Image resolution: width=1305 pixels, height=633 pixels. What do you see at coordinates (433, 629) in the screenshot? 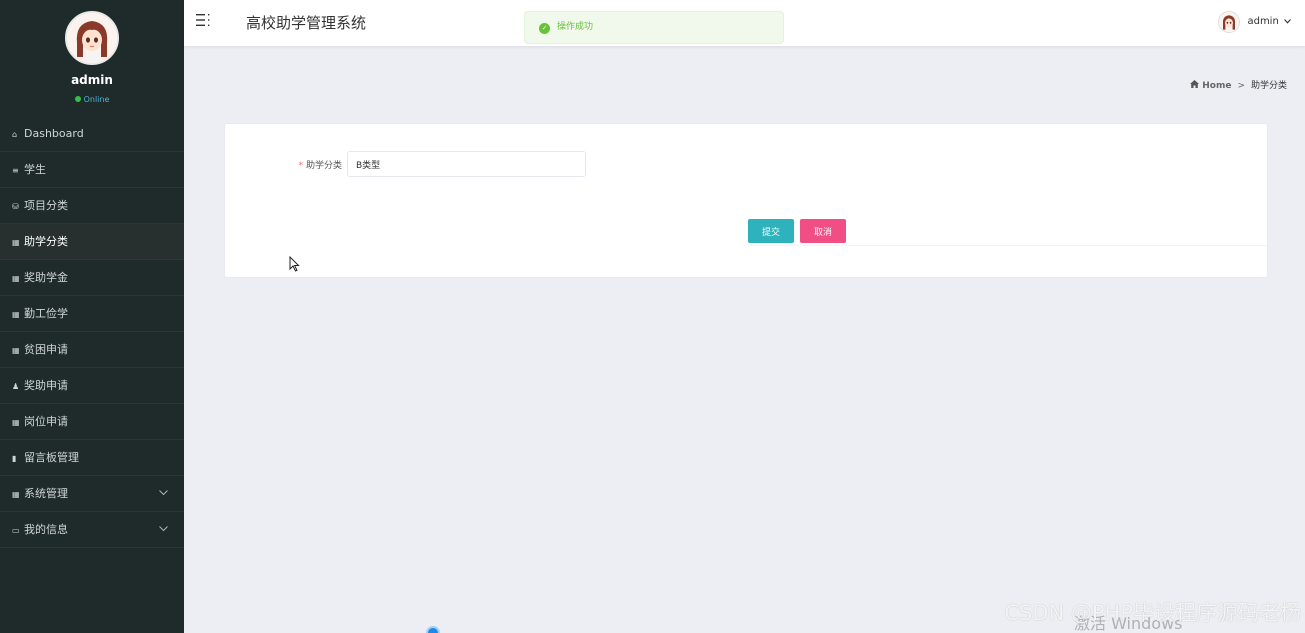
I see `floating-indicator-icon` at bounding box center [433, 629].